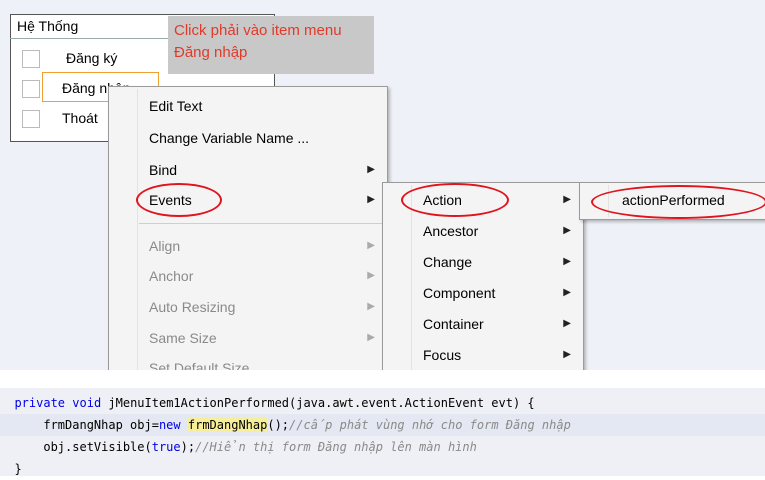  What do you see at coordinates (199, 365) in the screenshot?
I see `menu-item-label: Set Default Size` at bounding box center [199, 365].